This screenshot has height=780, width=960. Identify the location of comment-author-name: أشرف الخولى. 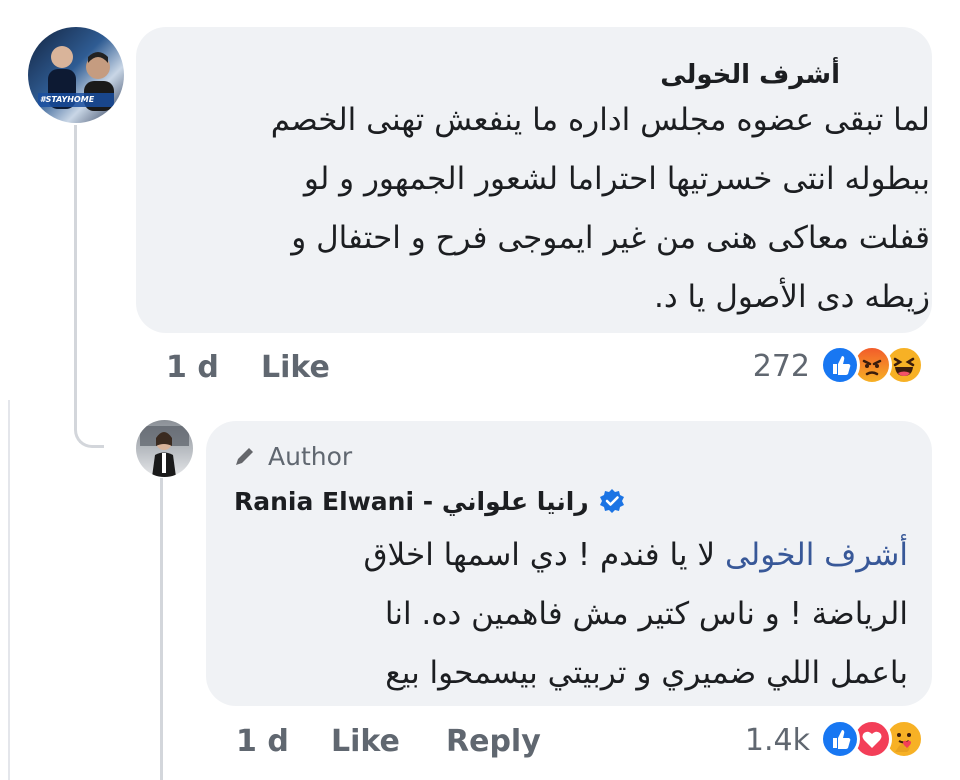
(750, 75).